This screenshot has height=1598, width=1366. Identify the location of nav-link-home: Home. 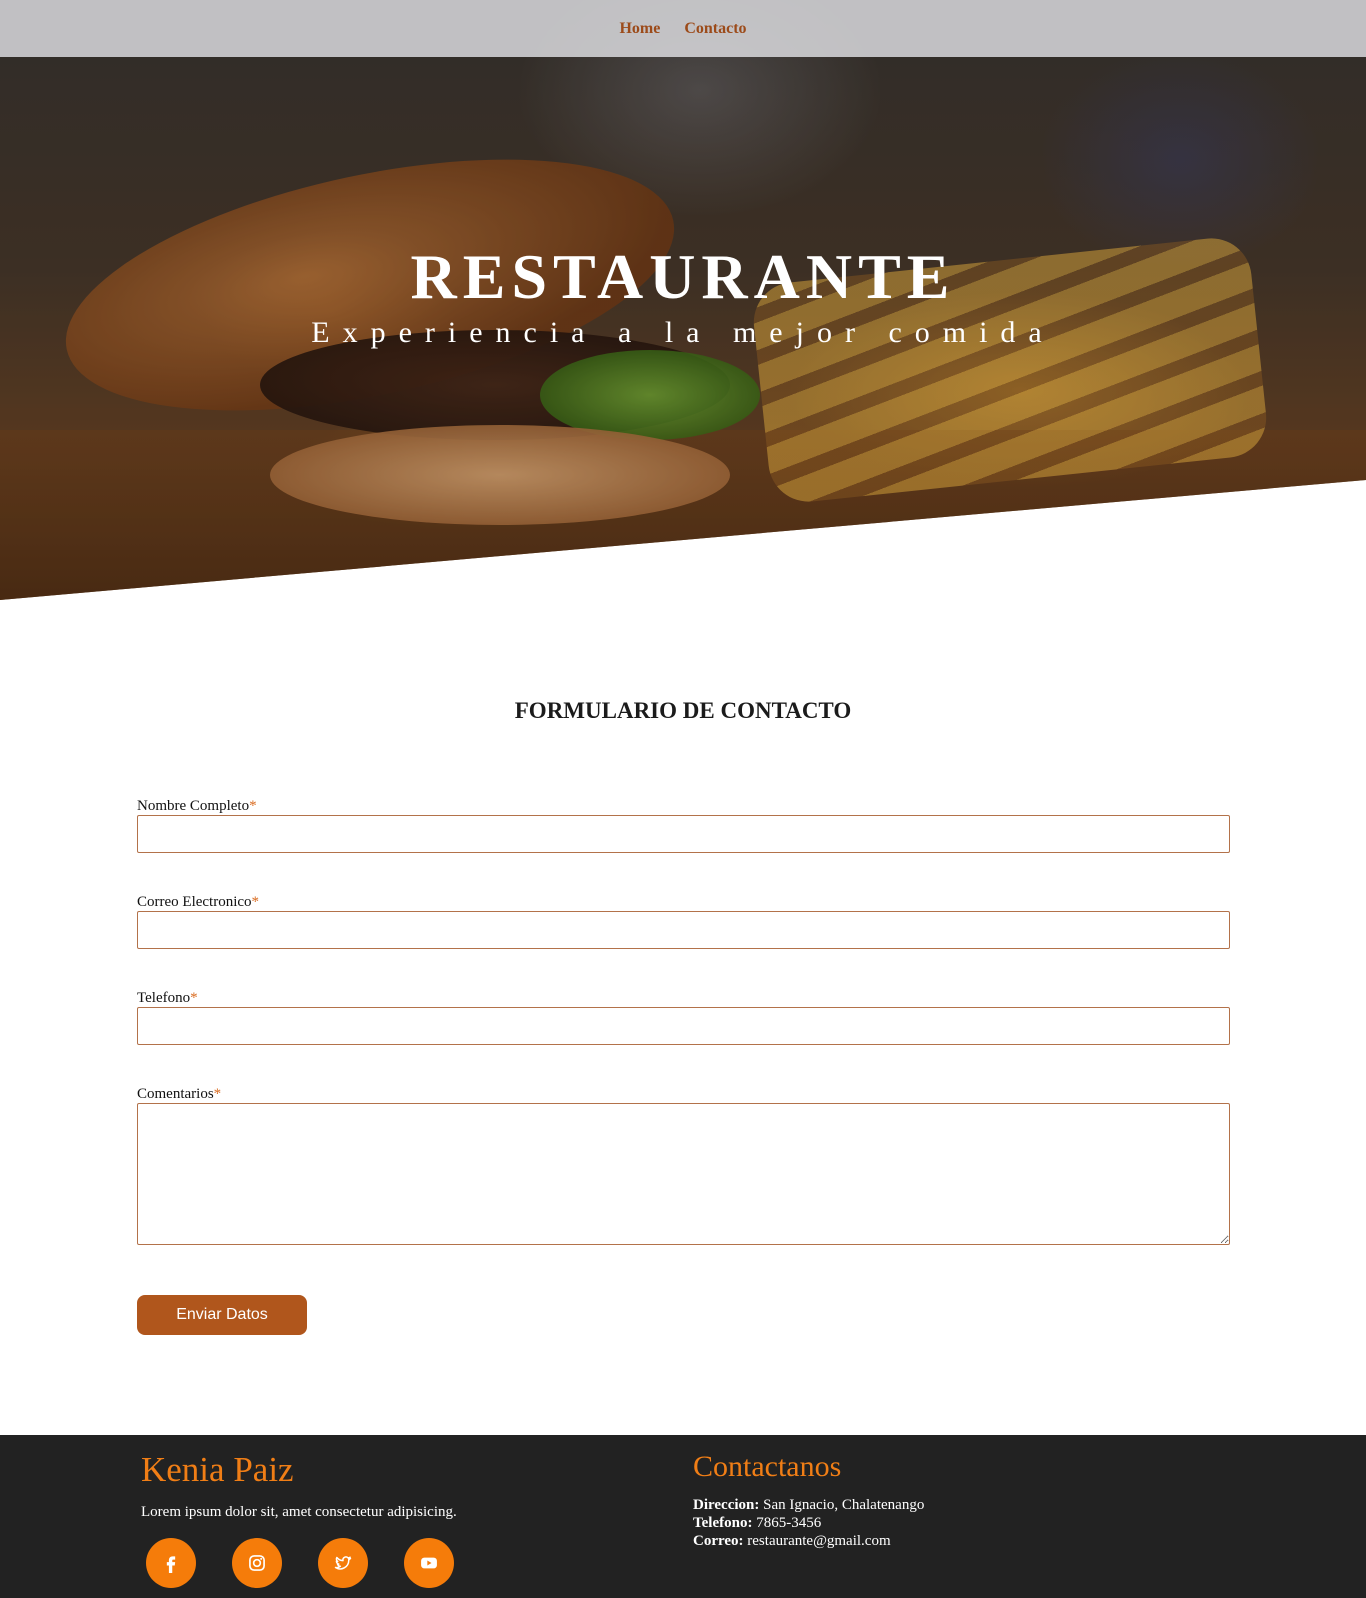
(639, 29).